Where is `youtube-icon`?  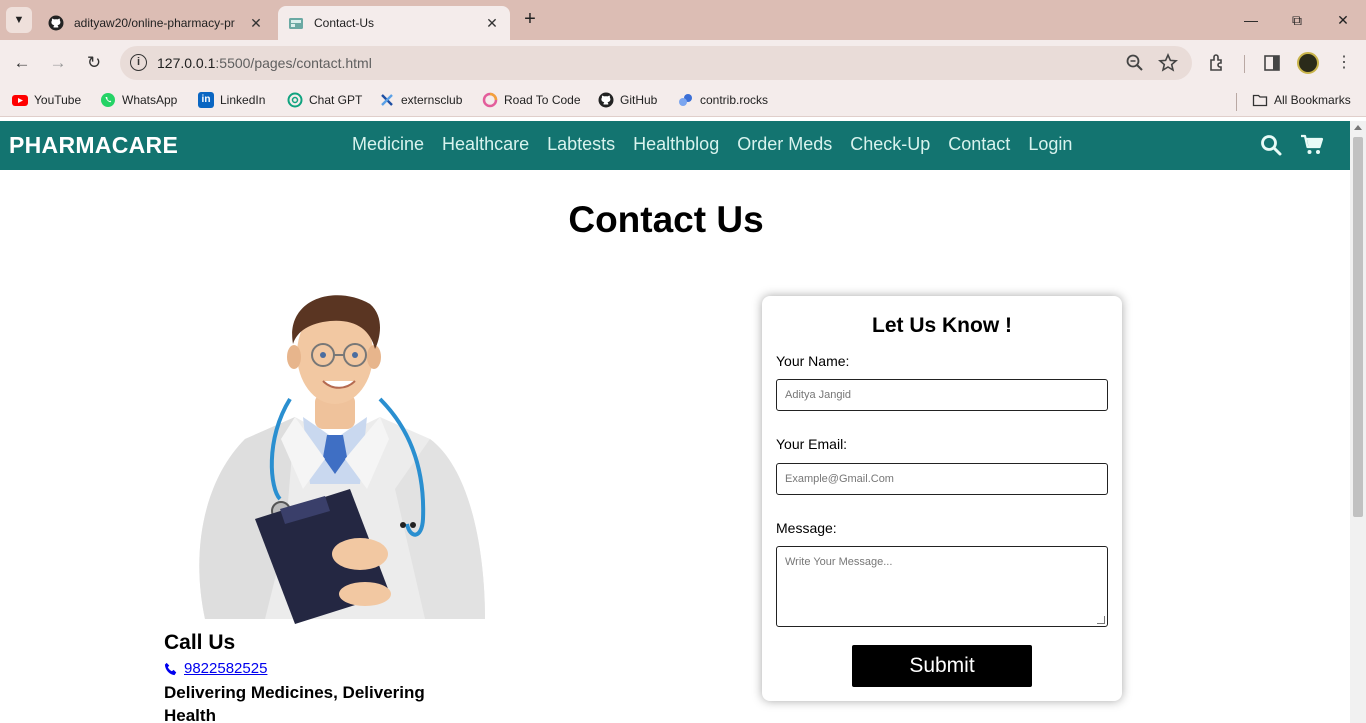
youtube-icon is located at coordinates (20, 100).